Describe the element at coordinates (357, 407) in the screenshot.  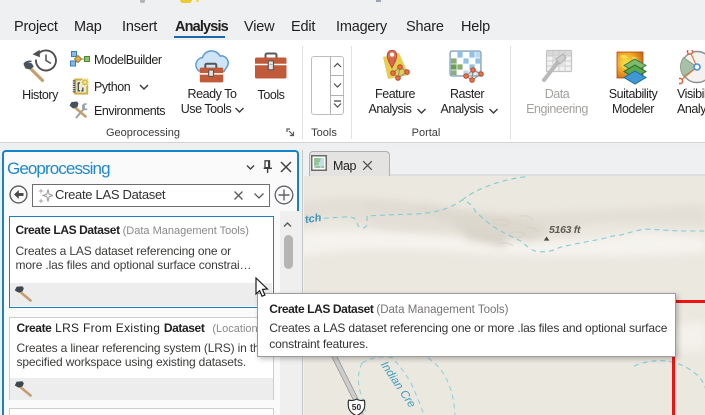
I see `svg-text: 50` at that location.